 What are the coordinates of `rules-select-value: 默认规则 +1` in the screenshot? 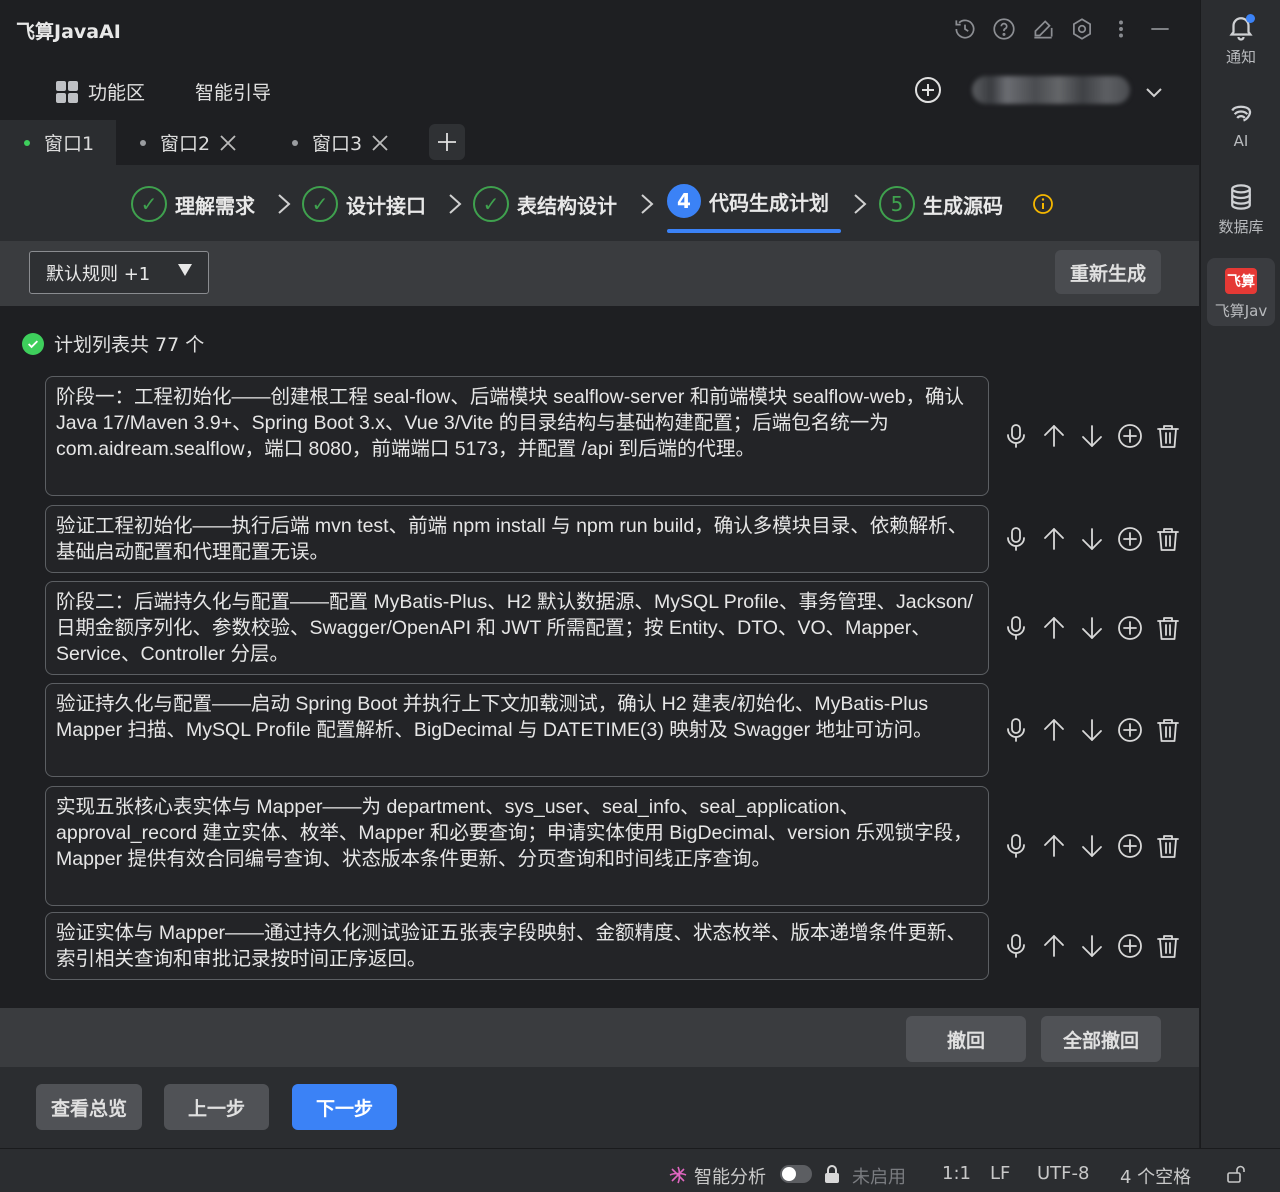 It's located at (98, 274).